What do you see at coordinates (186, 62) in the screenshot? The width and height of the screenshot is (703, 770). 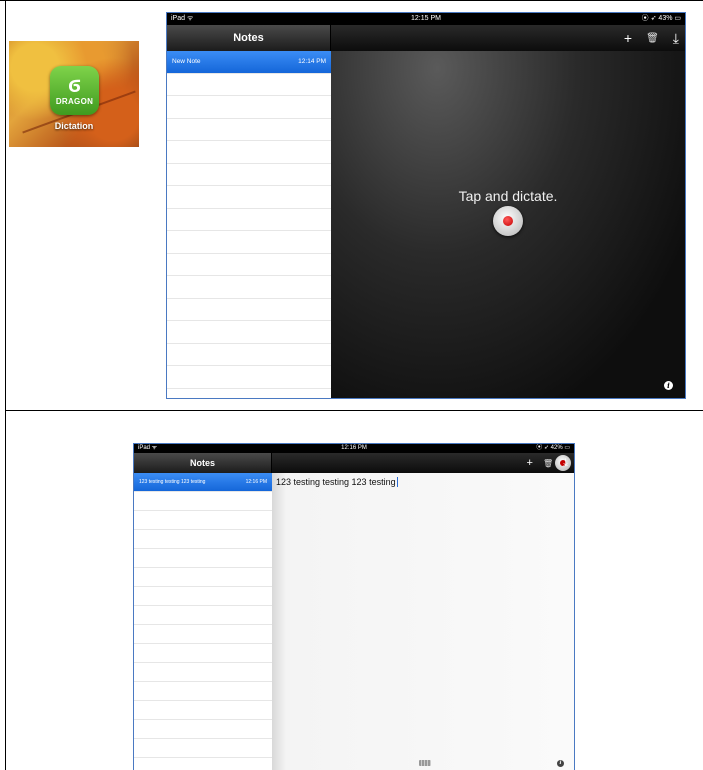 I see `note-title: New Note` at bounding box center [186, 62].